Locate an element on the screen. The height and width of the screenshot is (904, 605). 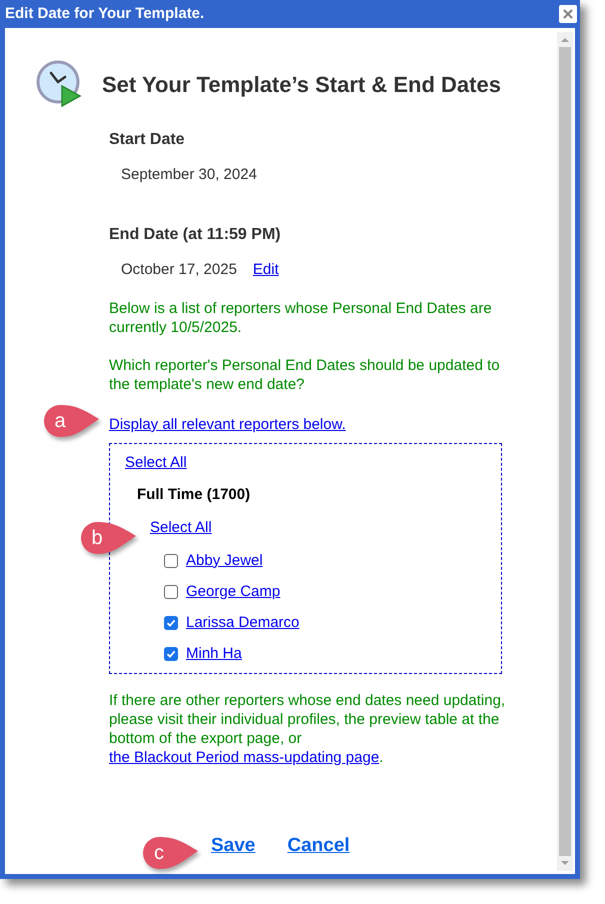
display-reporters-link: Display all relevant reporters below. is located at coordinates (308, 425).